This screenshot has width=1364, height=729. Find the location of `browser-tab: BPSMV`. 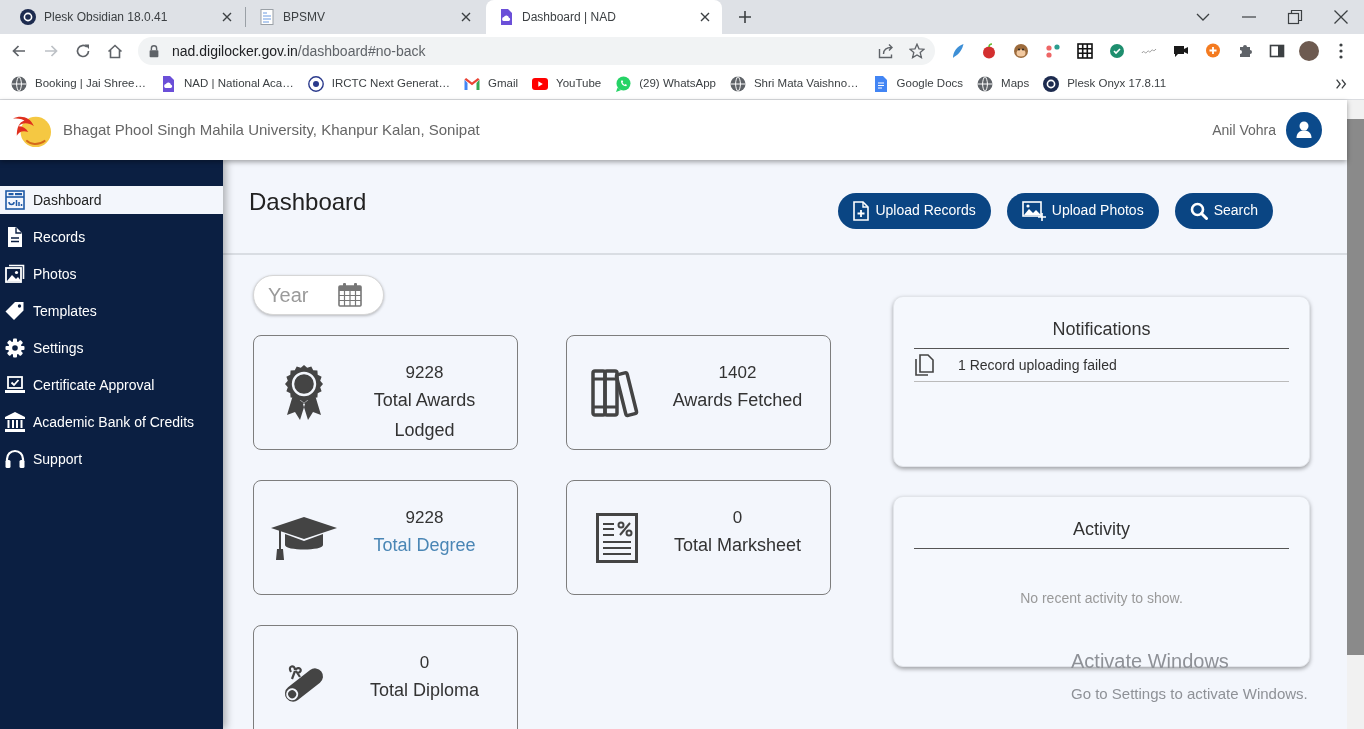

browser-tab: BPSMV is located at coordinates (365, 17).